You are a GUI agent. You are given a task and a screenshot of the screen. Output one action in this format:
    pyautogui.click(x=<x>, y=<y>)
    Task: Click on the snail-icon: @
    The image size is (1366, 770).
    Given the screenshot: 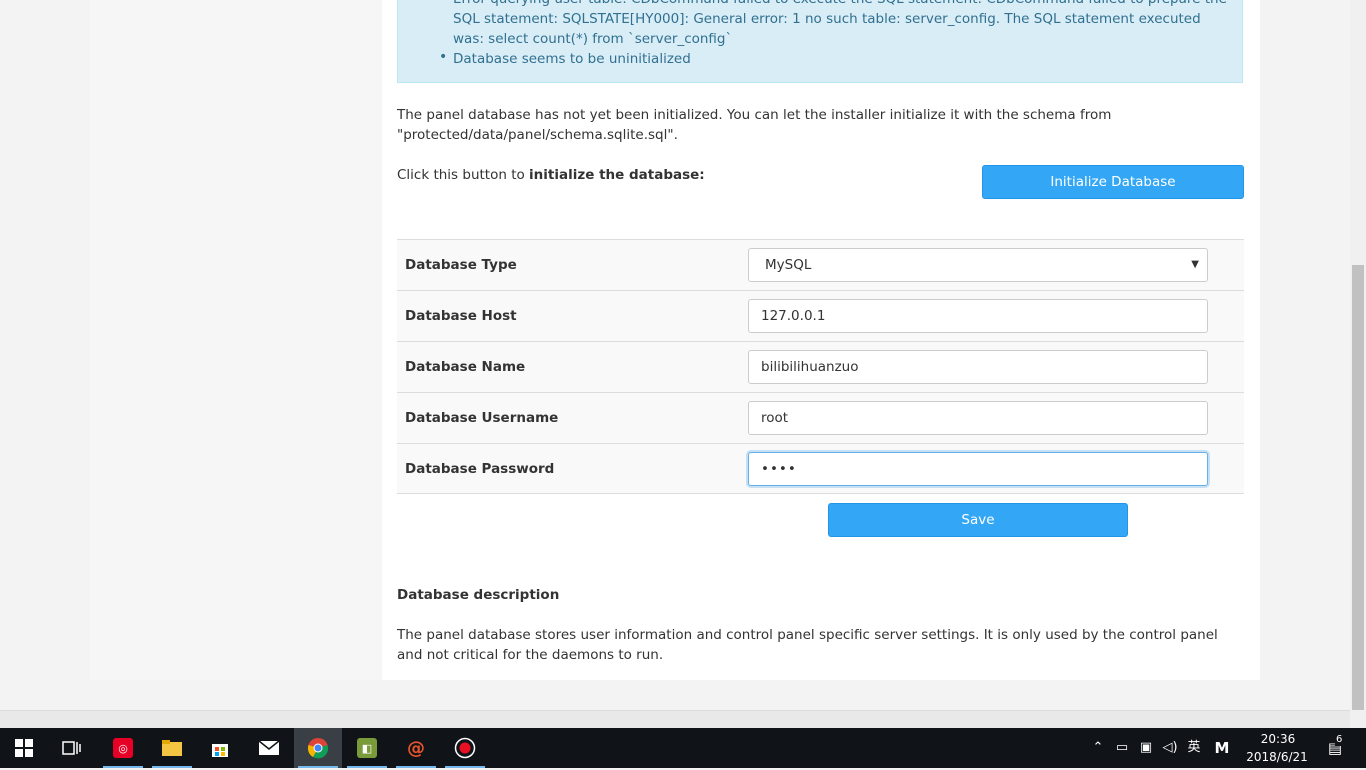 What is the action you would take?
    pyautogui.click(x=416, y=748)
    